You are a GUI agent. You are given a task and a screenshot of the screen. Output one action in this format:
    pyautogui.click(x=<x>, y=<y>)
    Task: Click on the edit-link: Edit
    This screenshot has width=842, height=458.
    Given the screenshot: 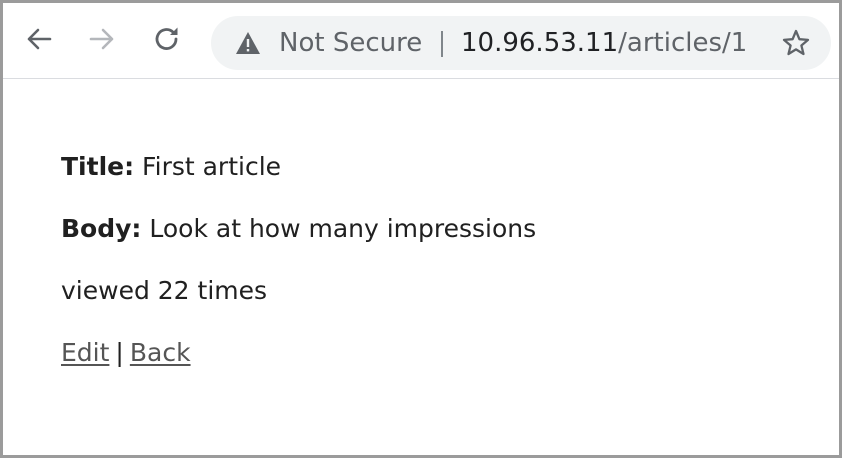 What is the action you would take?
    pyautogui.click(x=85, y=352)
    